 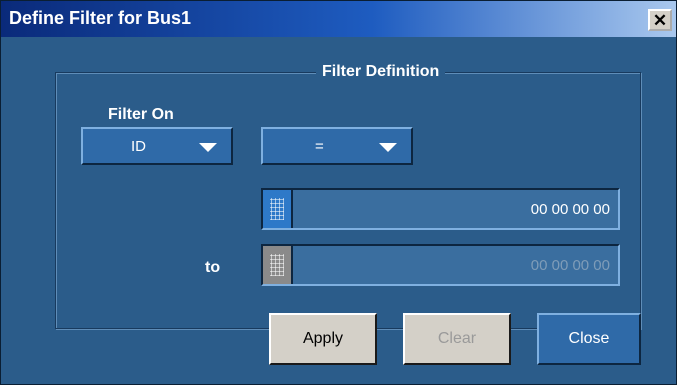 I want to click on close-button: Close, so click(x=589, y=339).